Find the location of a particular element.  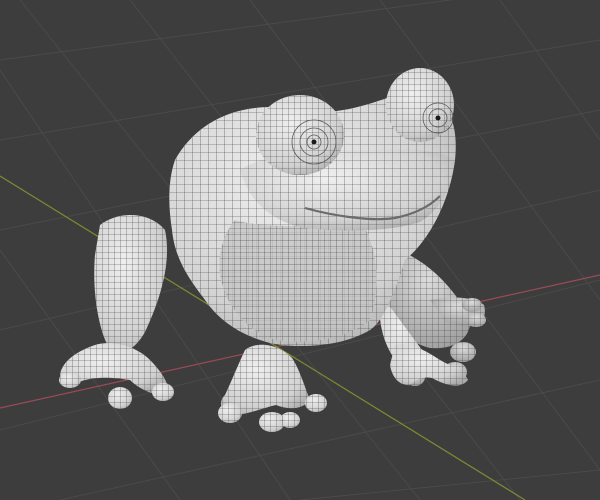

frog-right-eye is located at coordinates (420, 105).